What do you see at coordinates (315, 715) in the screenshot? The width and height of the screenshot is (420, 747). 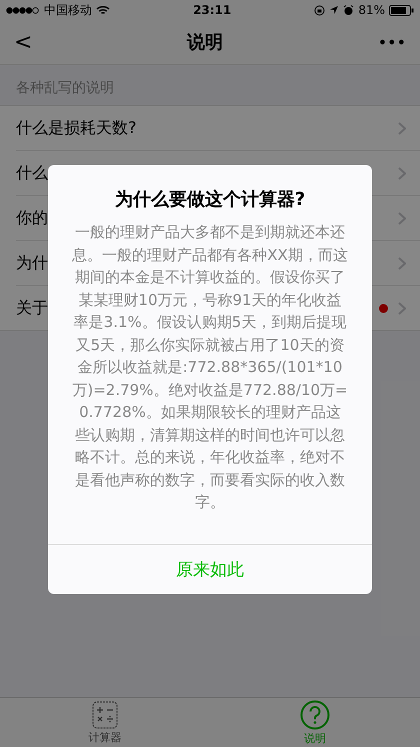 I see `help-icon` at bounding box center [315, 715].